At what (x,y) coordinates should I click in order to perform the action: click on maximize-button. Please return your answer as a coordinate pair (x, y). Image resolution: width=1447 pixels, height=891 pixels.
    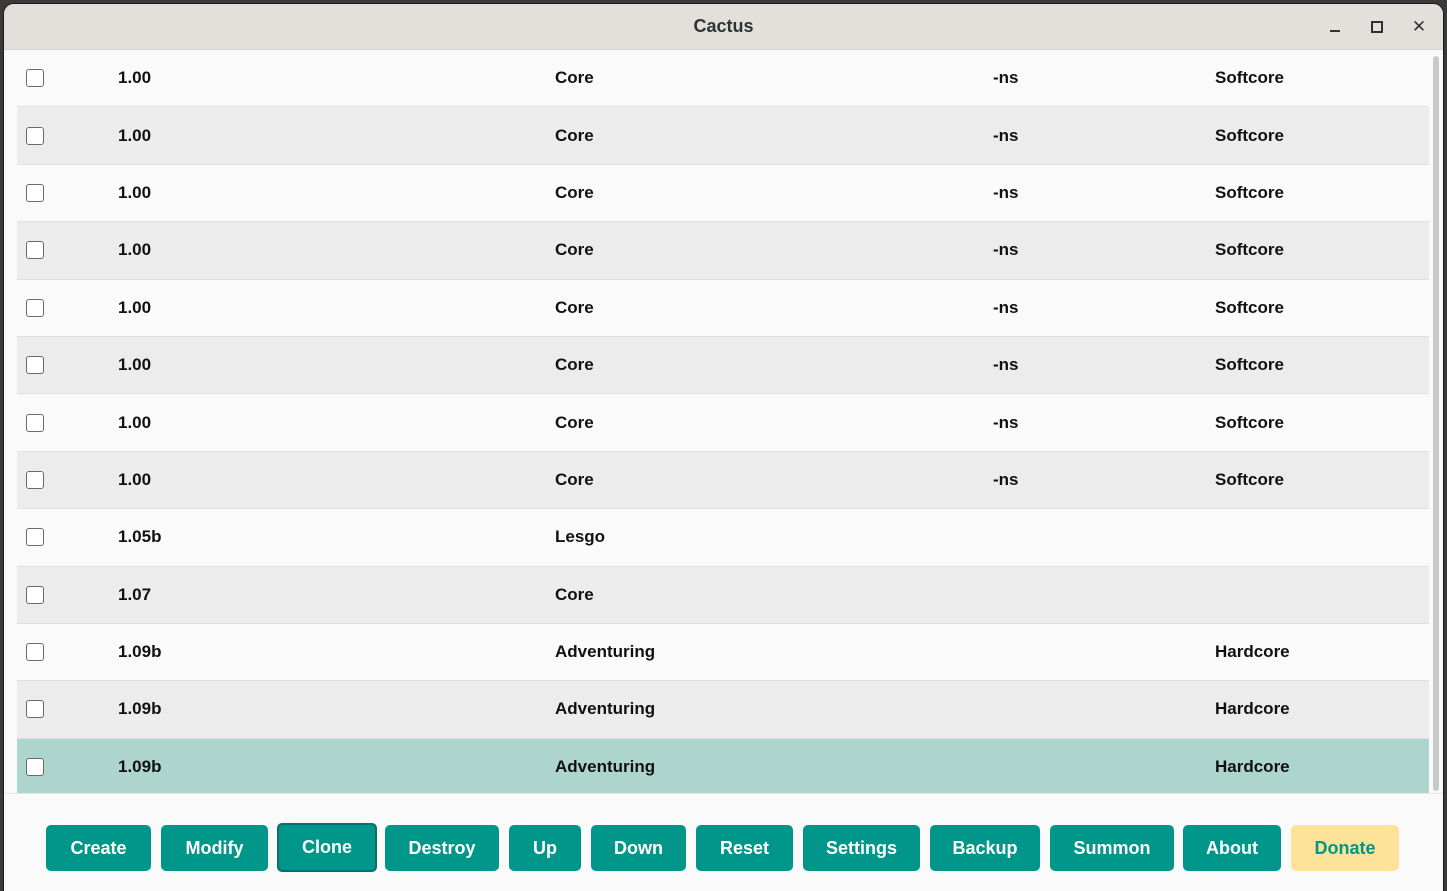
    Looking at the image, I should click on (1377, 26).